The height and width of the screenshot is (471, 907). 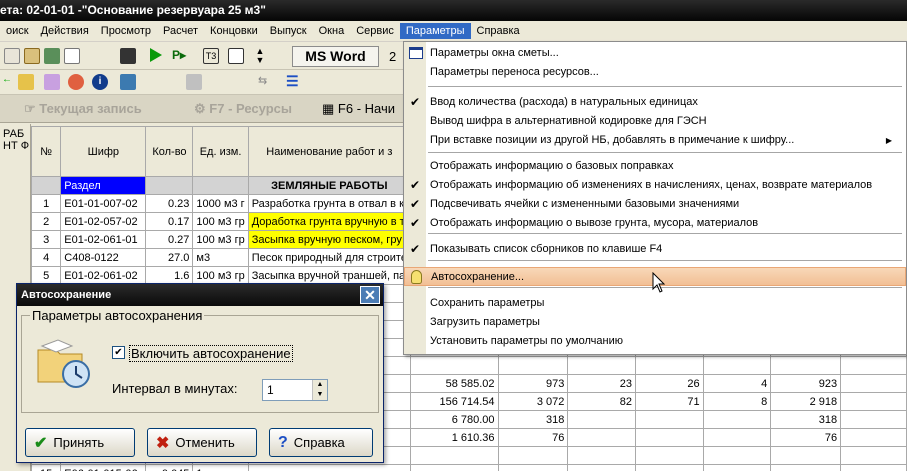 What do you see at coordinates (46, 239) in the screenshot?
I see `table-cell: 3` at bounding box center [46, 239].